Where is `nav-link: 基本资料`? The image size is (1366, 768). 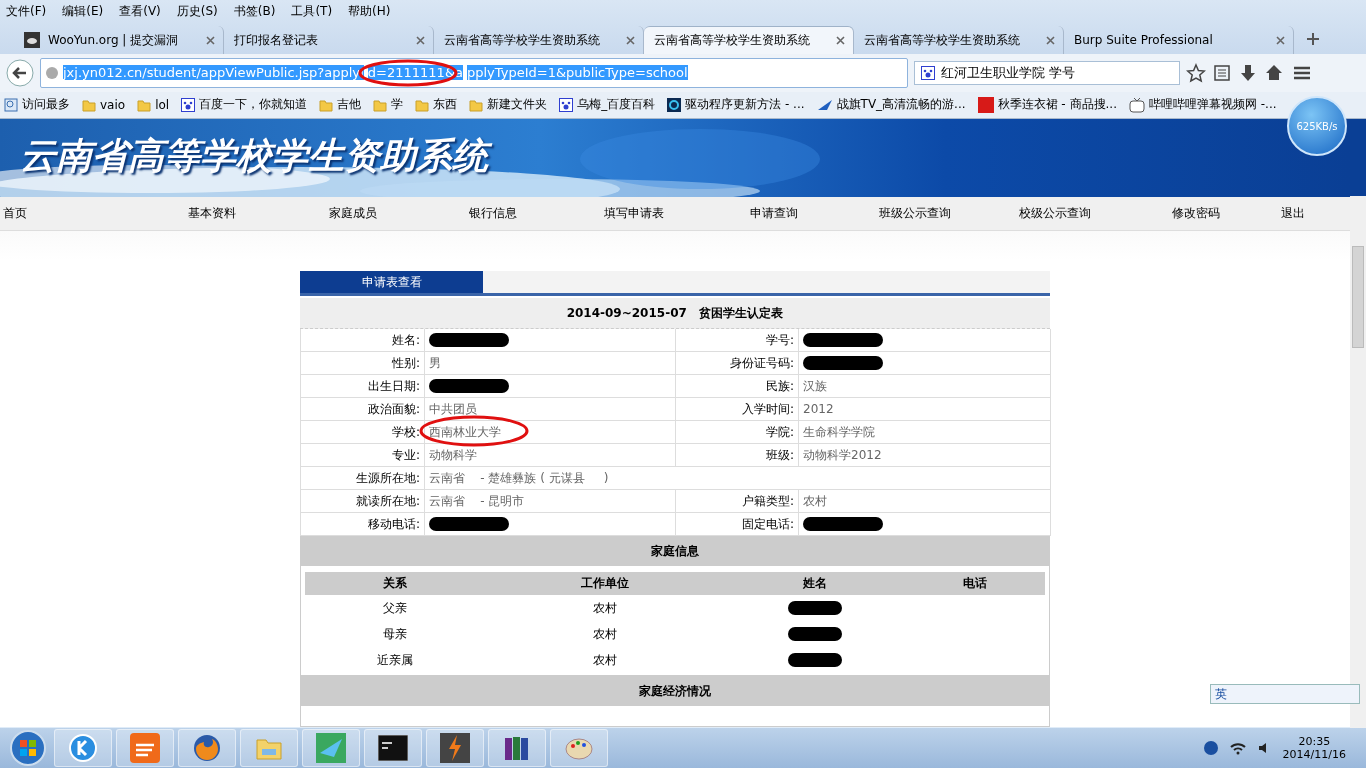 nav-link: 基本资料 is located at coordinates (211, 213).